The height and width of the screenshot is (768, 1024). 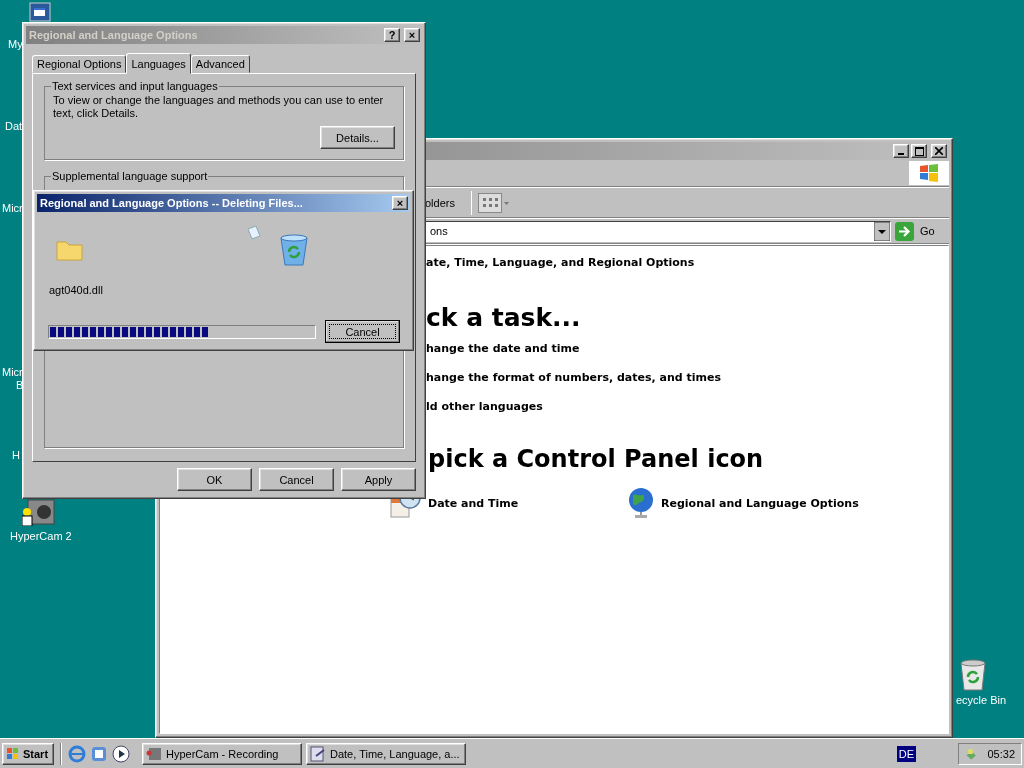 What do you see at coordinates (494, 202) in the screenshot?
I see `views-icon` at bounding box center [494, 202].